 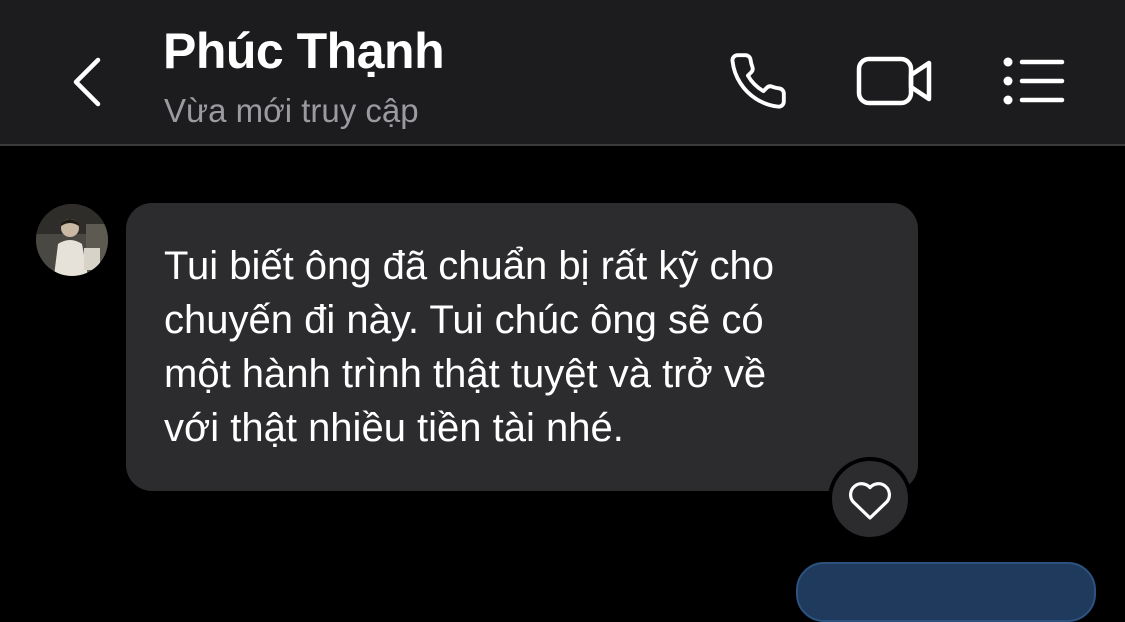 I want to click on avatar-photo, so click(x=72, y=240).